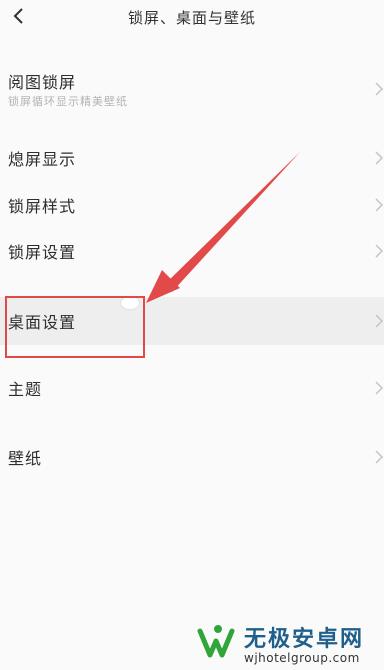 This screenshot has width=384, height=670. What do you see at coordinates (216, 641) in the screenshot?
I see `watermark-logo-icon` at bounding box center [216, 641].